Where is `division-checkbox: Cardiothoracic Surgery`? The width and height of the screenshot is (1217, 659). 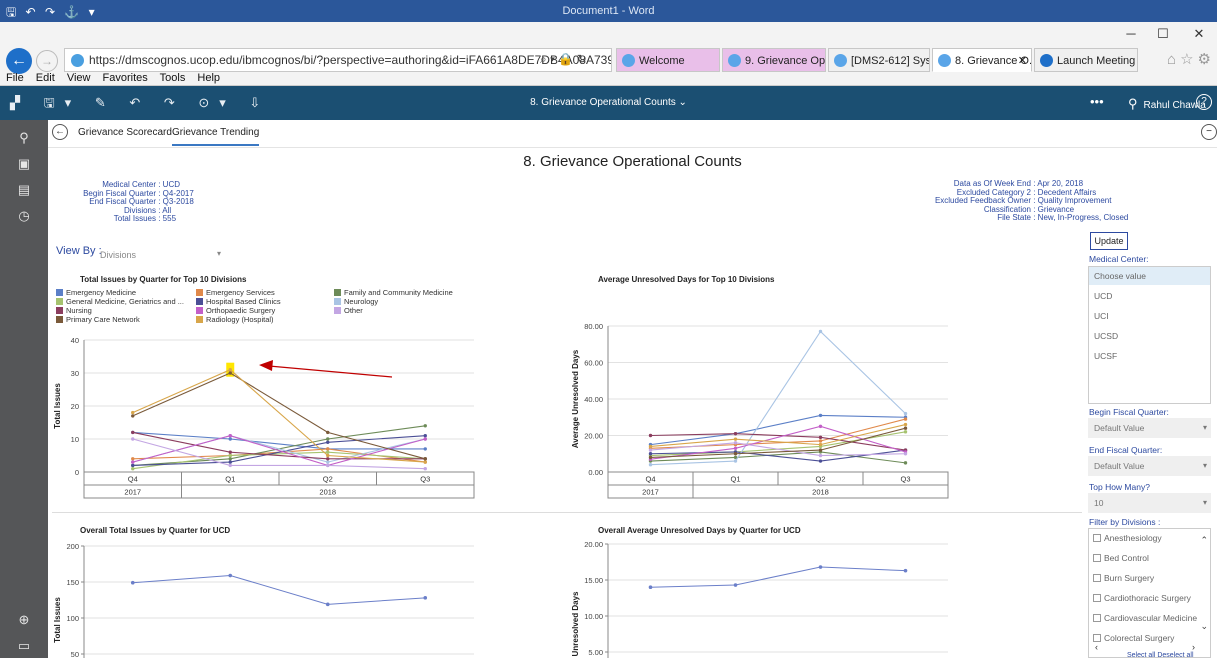 division-checkbox: Cardiothoracic Surgery is located at coordinates (1142, 598).